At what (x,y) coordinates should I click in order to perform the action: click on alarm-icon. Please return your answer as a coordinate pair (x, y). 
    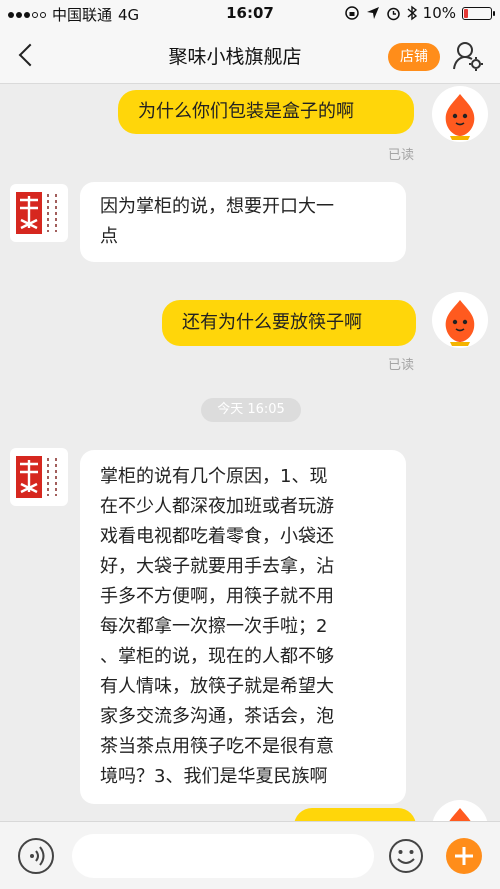
    Looking at the image, I should click on (393, 13).